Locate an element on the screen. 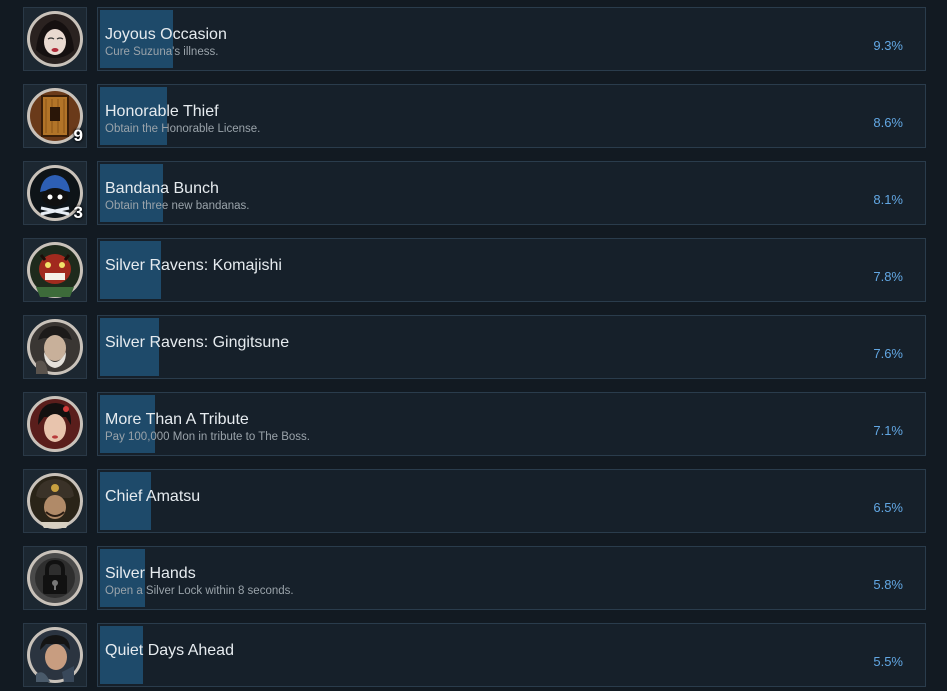  unlock-percentage: 6.5% is located at coordinates (888, 507).